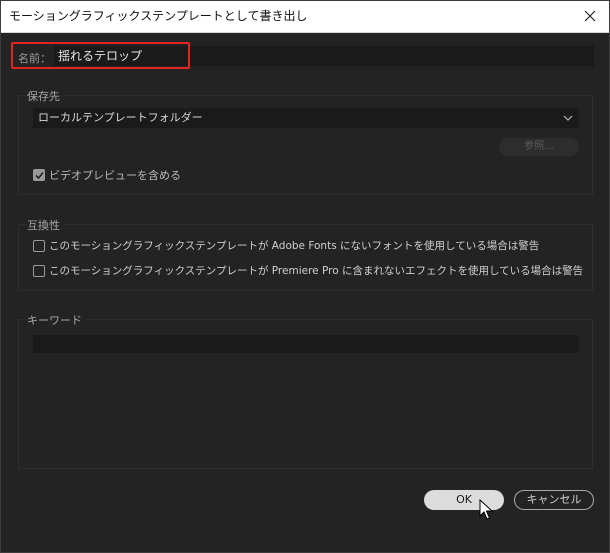 The image size is (610, 553). I want to click on compatibility-group, so click(305, 257).